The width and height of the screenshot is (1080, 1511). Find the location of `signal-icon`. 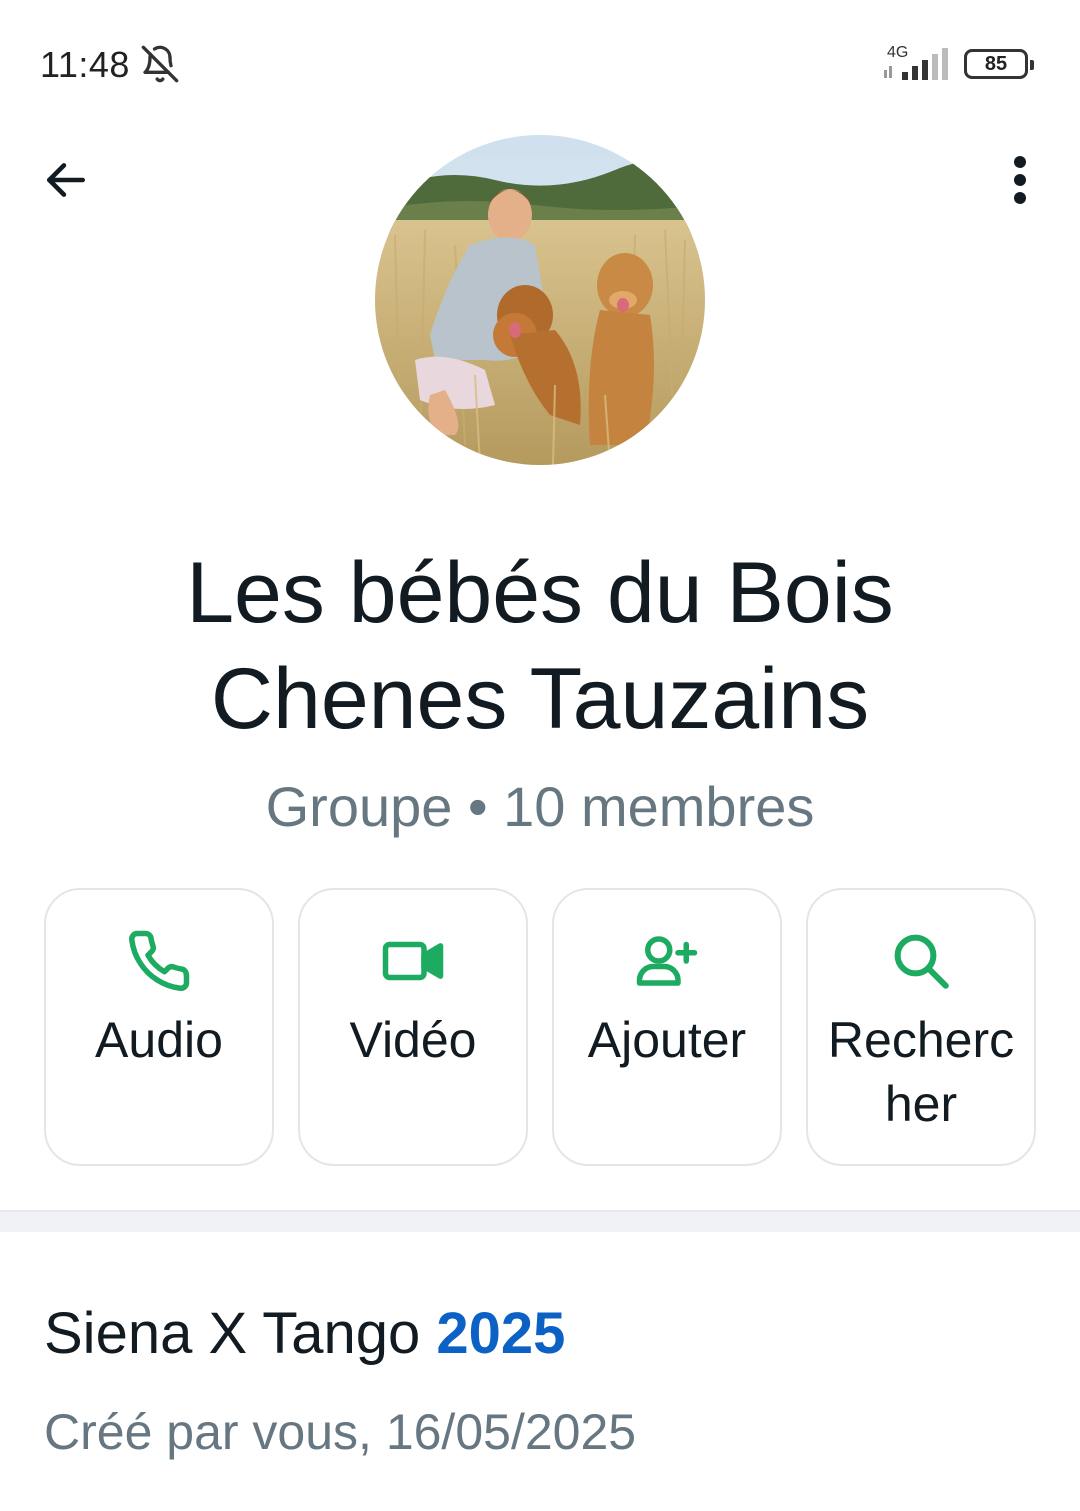

signal-icon is located at coordinates (916, 64).